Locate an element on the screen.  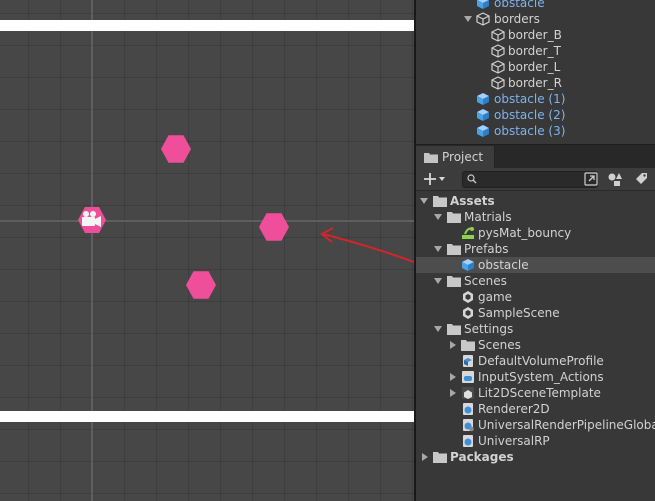
hierarchy-item-label: border_B is located at coordinates (535, 35).